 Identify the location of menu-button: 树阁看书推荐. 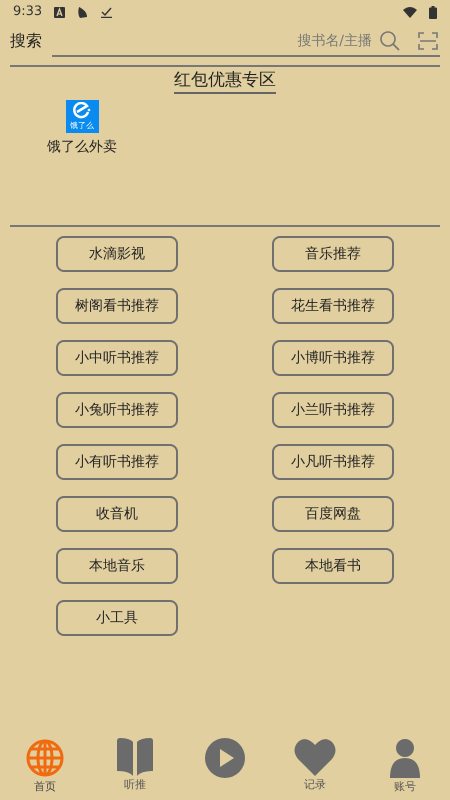
(117, 306).